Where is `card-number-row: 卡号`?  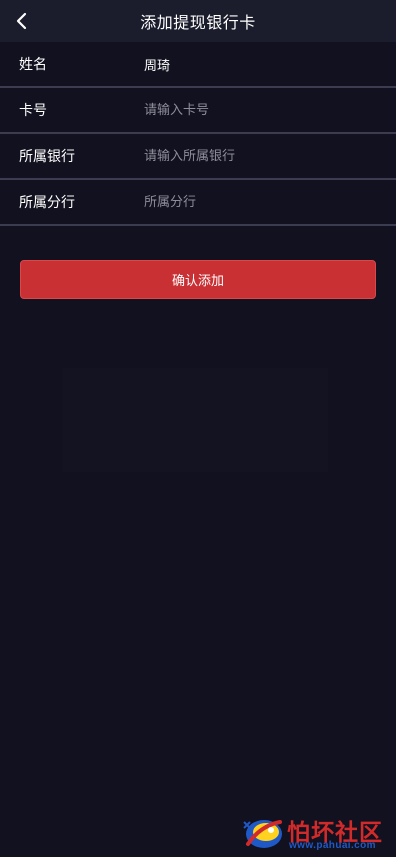 card-number-row: 卡号 is located at coordinates (198, 111).